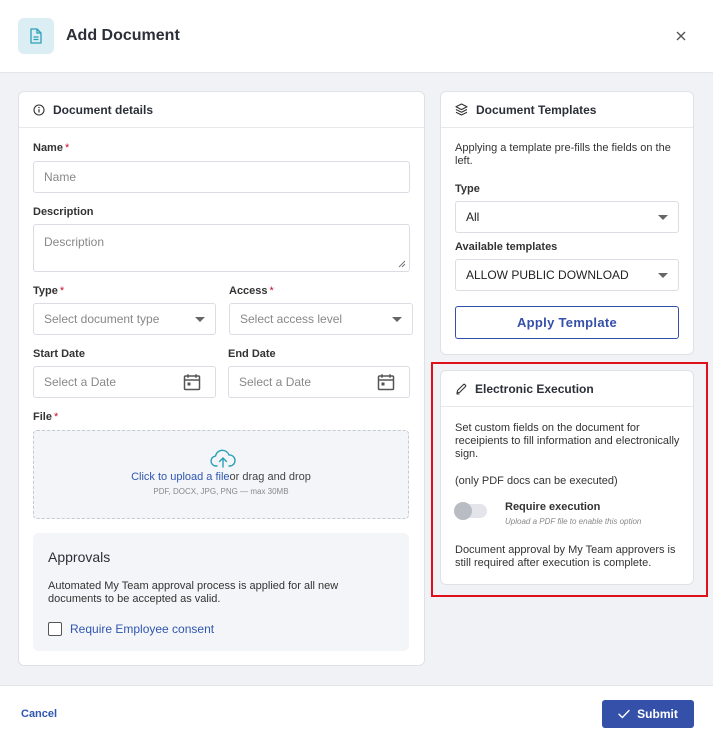  I want to click on document-templates-title: Document Templates, so click(536, 109).